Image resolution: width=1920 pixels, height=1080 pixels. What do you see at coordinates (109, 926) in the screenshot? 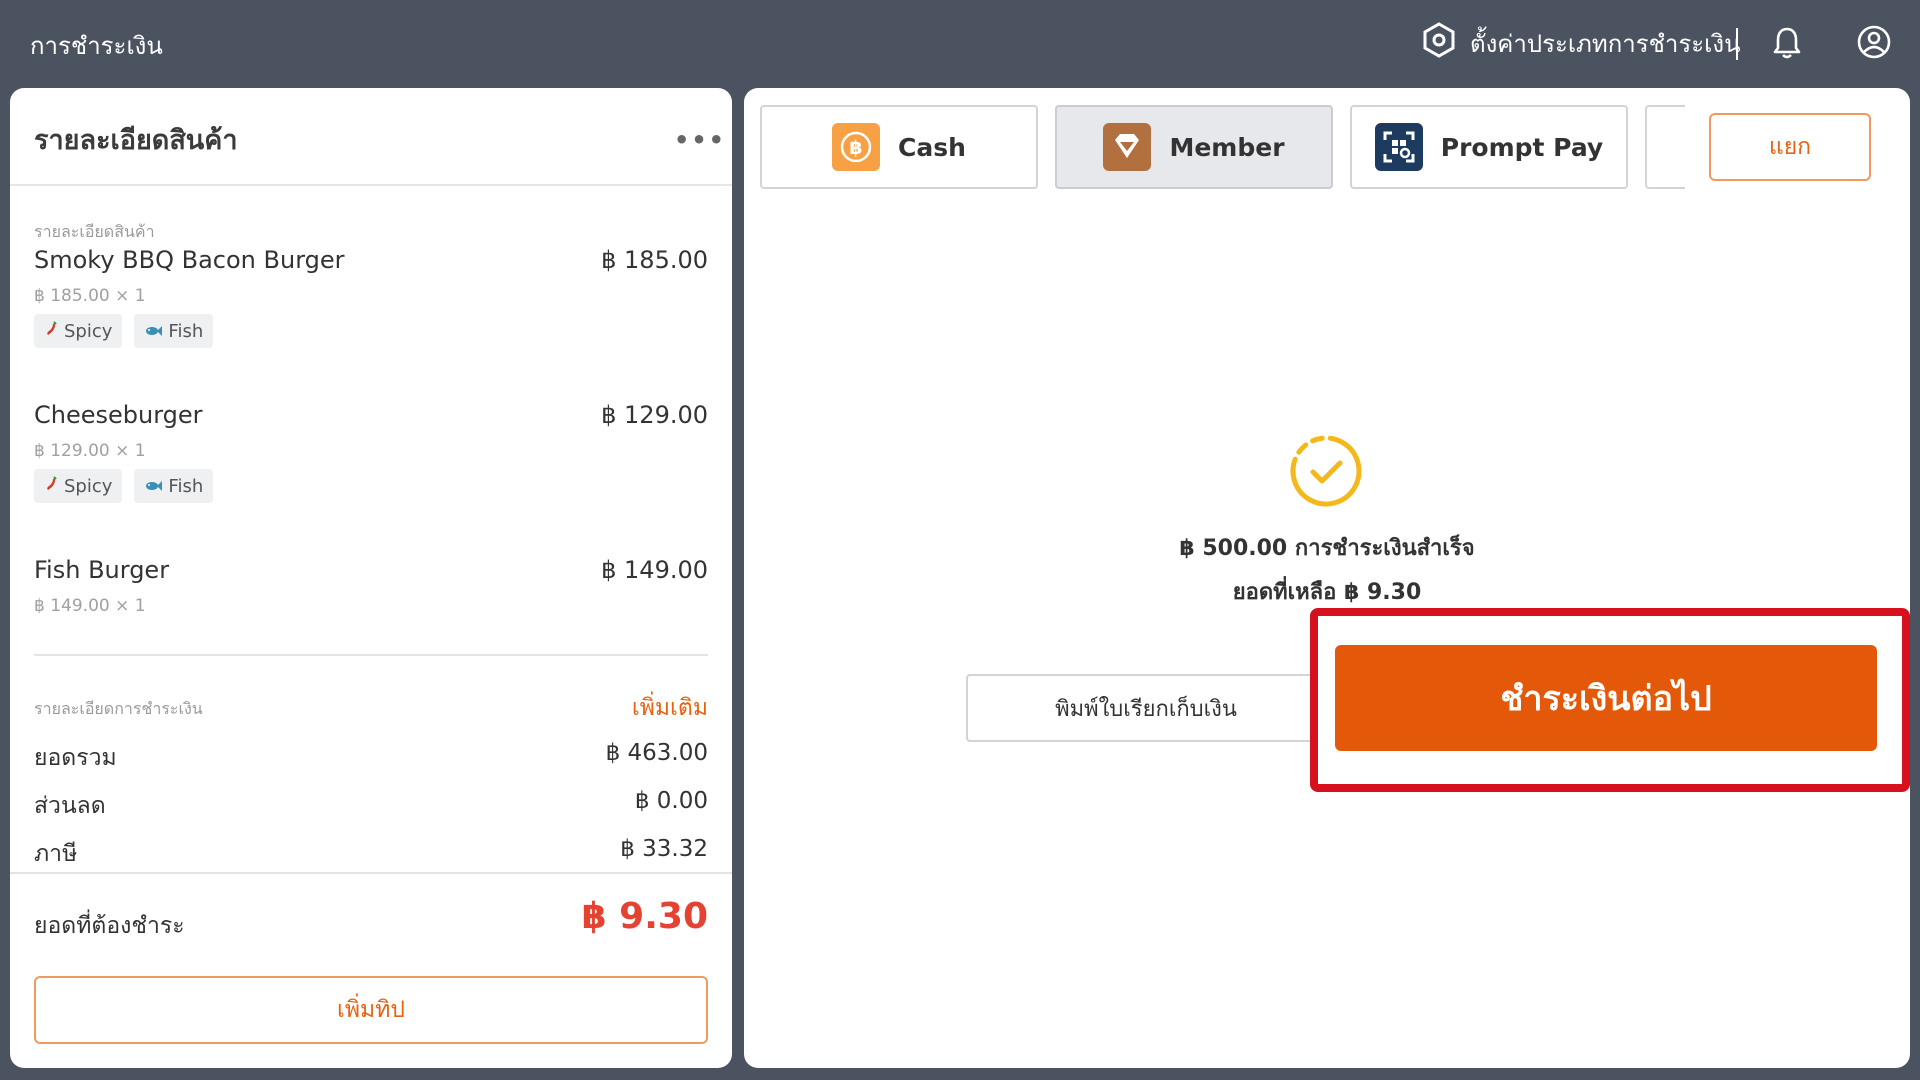
I see `amount-due-label: ยอดที่ต้องชำระ` at bounding box center [109, 926].